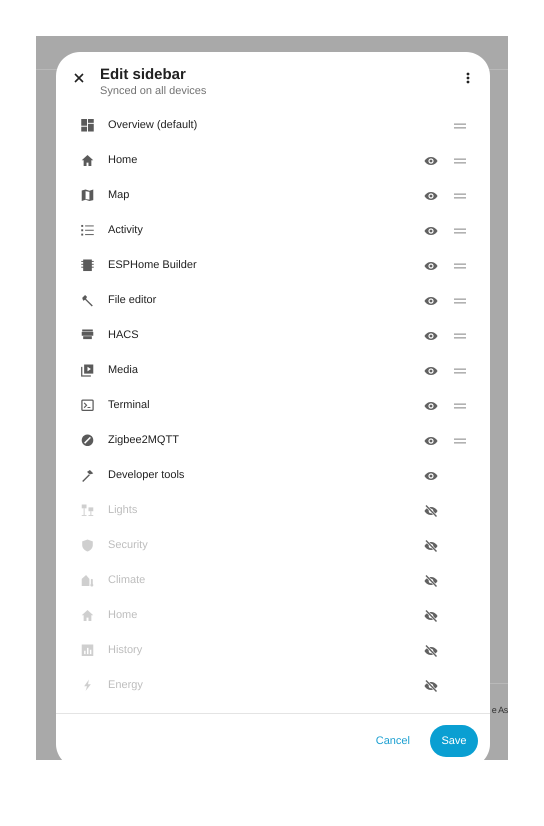 The image size is (544, 826). I want to click on item-label: Terminal, so click(129, 406).